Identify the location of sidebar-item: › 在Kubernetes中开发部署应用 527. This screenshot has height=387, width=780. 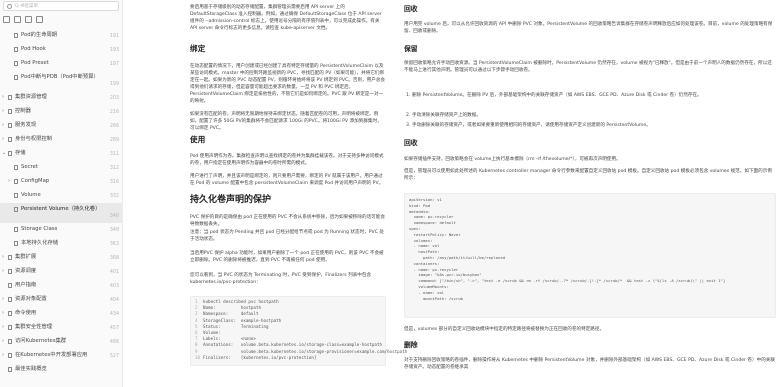
(61, 356).